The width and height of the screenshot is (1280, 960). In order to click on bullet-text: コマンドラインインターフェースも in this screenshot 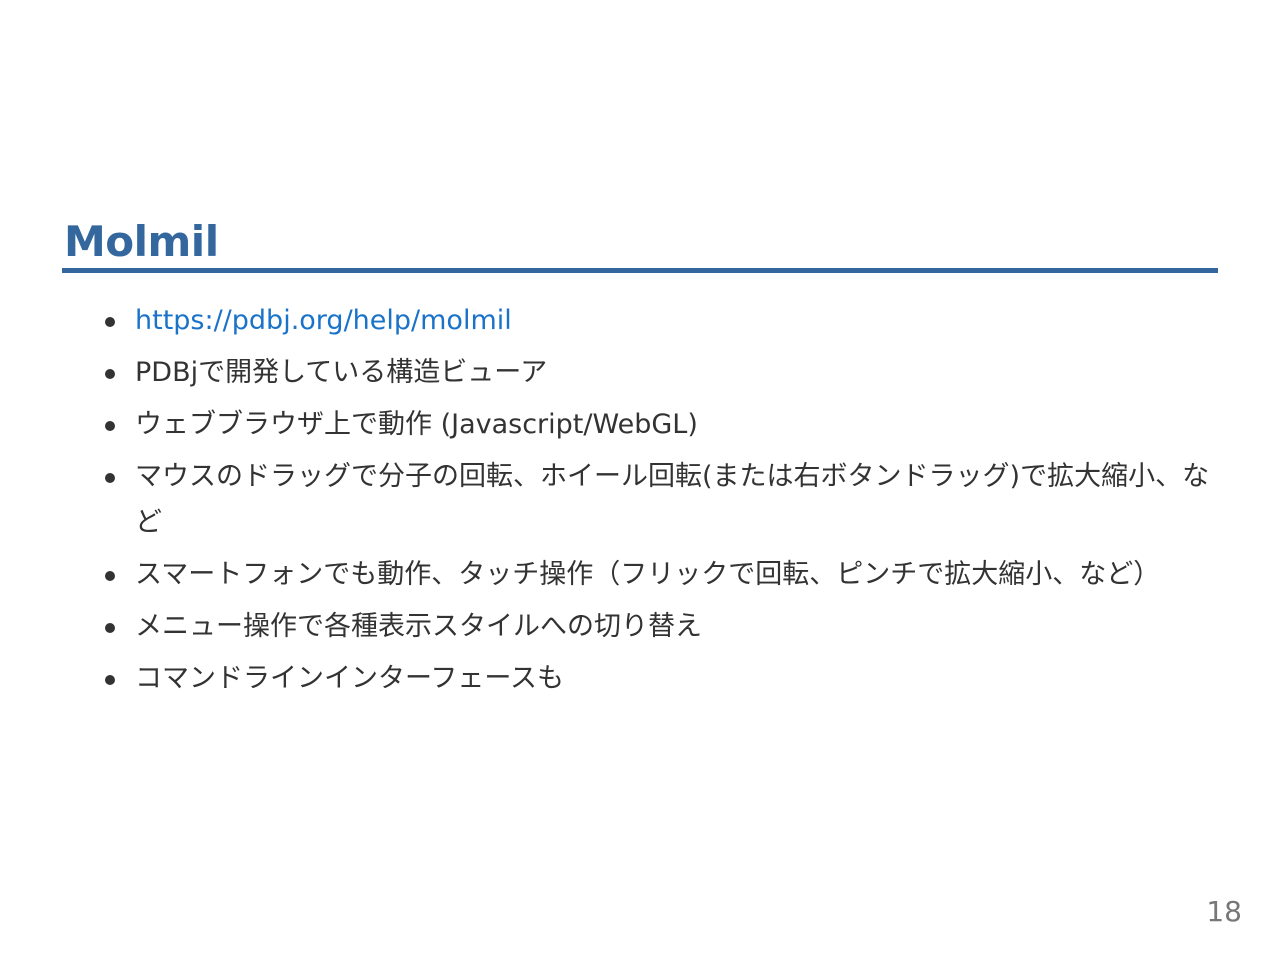, I will do `click(350, 678)`.